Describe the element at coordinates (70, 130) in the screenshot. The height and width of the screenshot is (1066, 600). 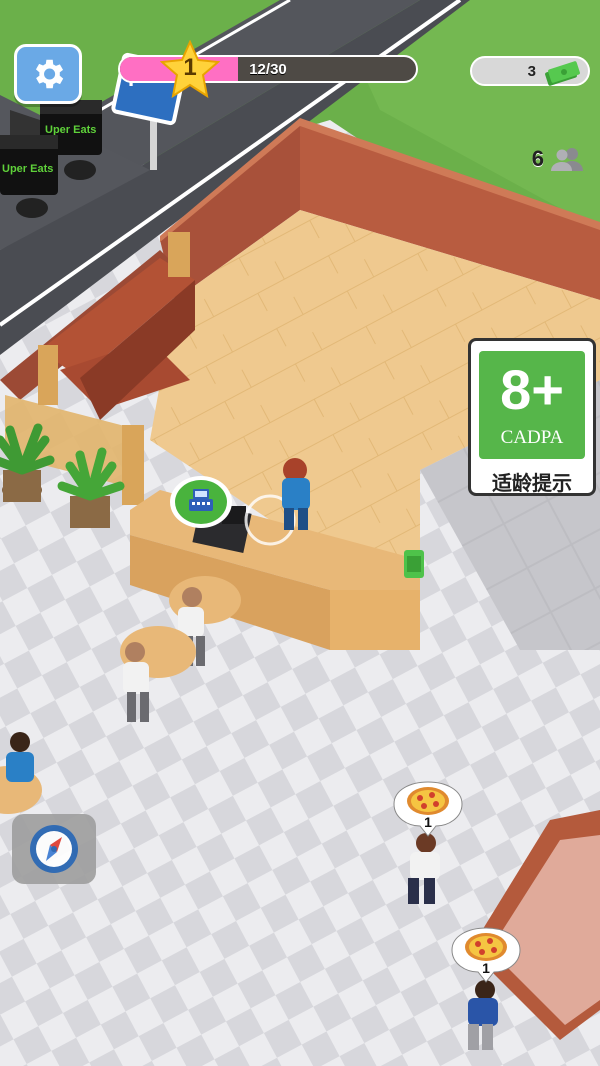
I see `scooter-label: Uper Eats` at that location.